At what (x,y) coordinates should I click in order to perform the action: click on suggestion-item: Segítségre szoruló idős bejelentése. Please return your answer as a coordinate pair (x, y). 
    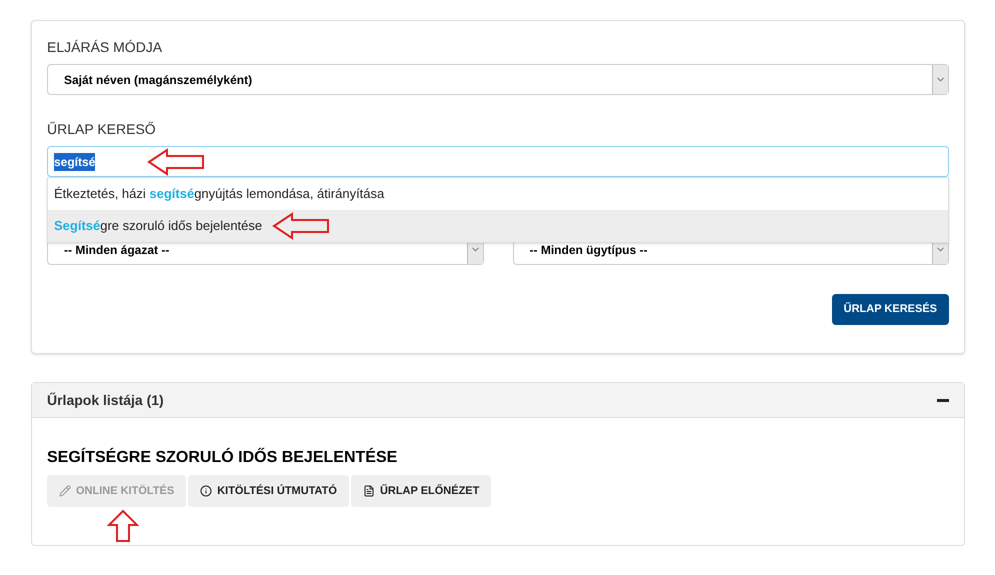
    Looking at the image, I should click on (158, 226).